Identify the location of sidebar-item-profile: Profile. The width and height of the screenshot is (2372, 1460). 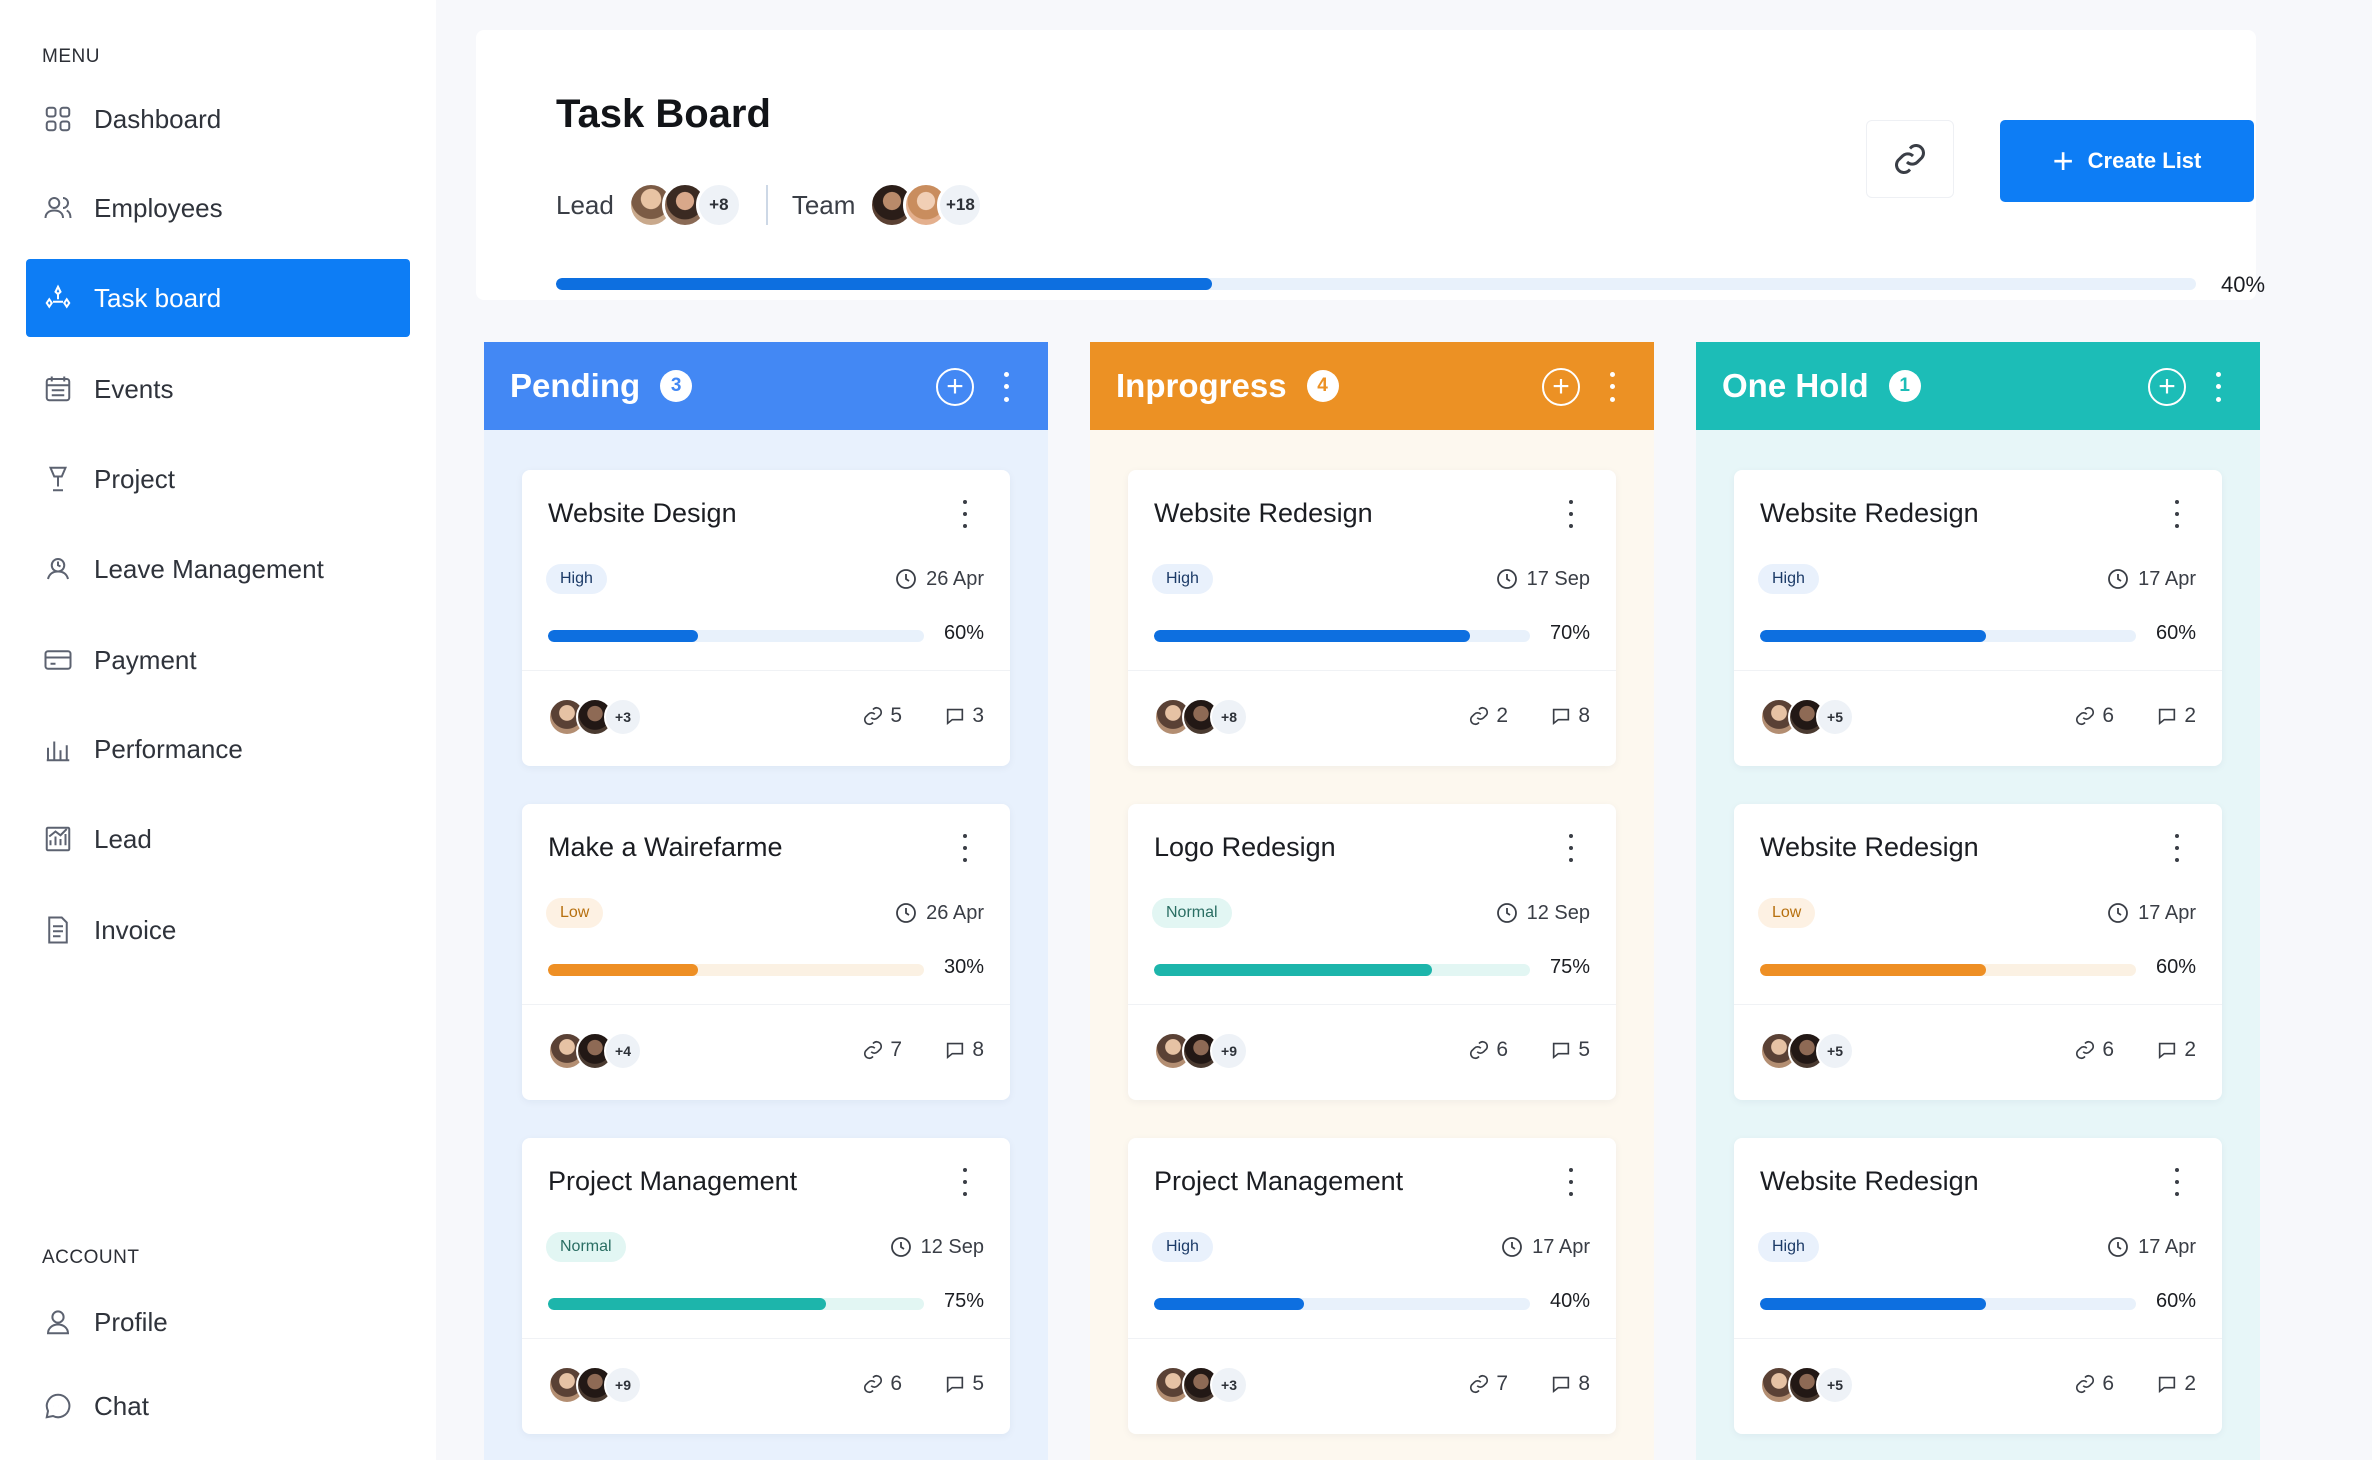
(218, 1322).